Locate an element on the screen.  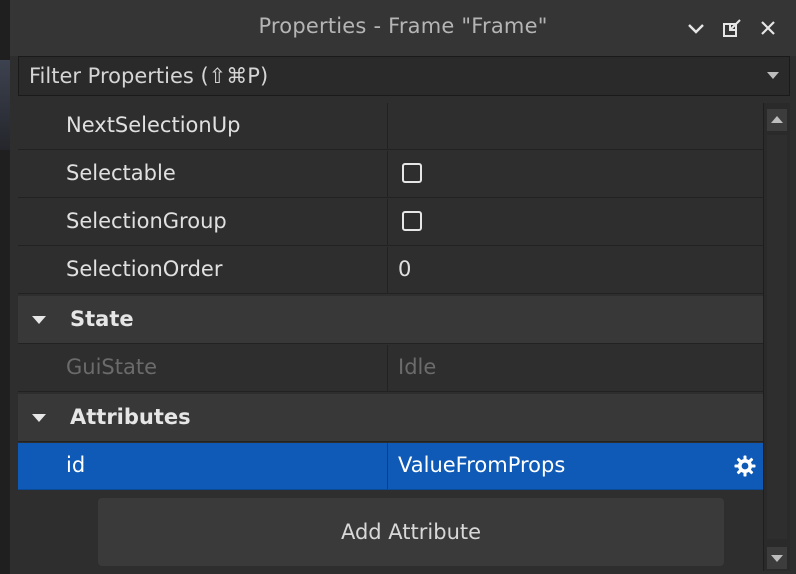
attribute-name: id is located at coordinates (76, 465).